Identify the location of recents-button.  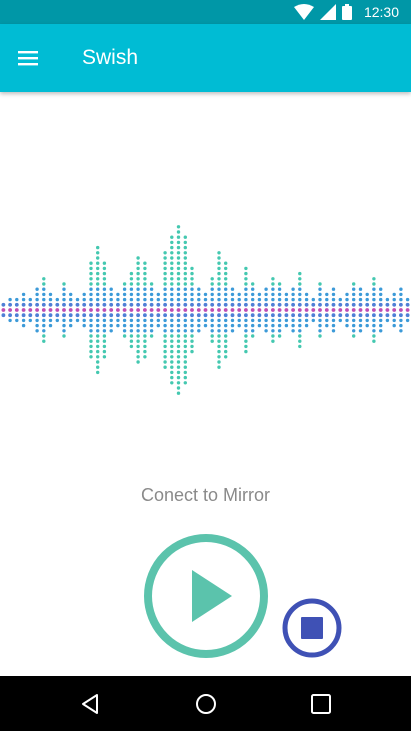
(321, 704).